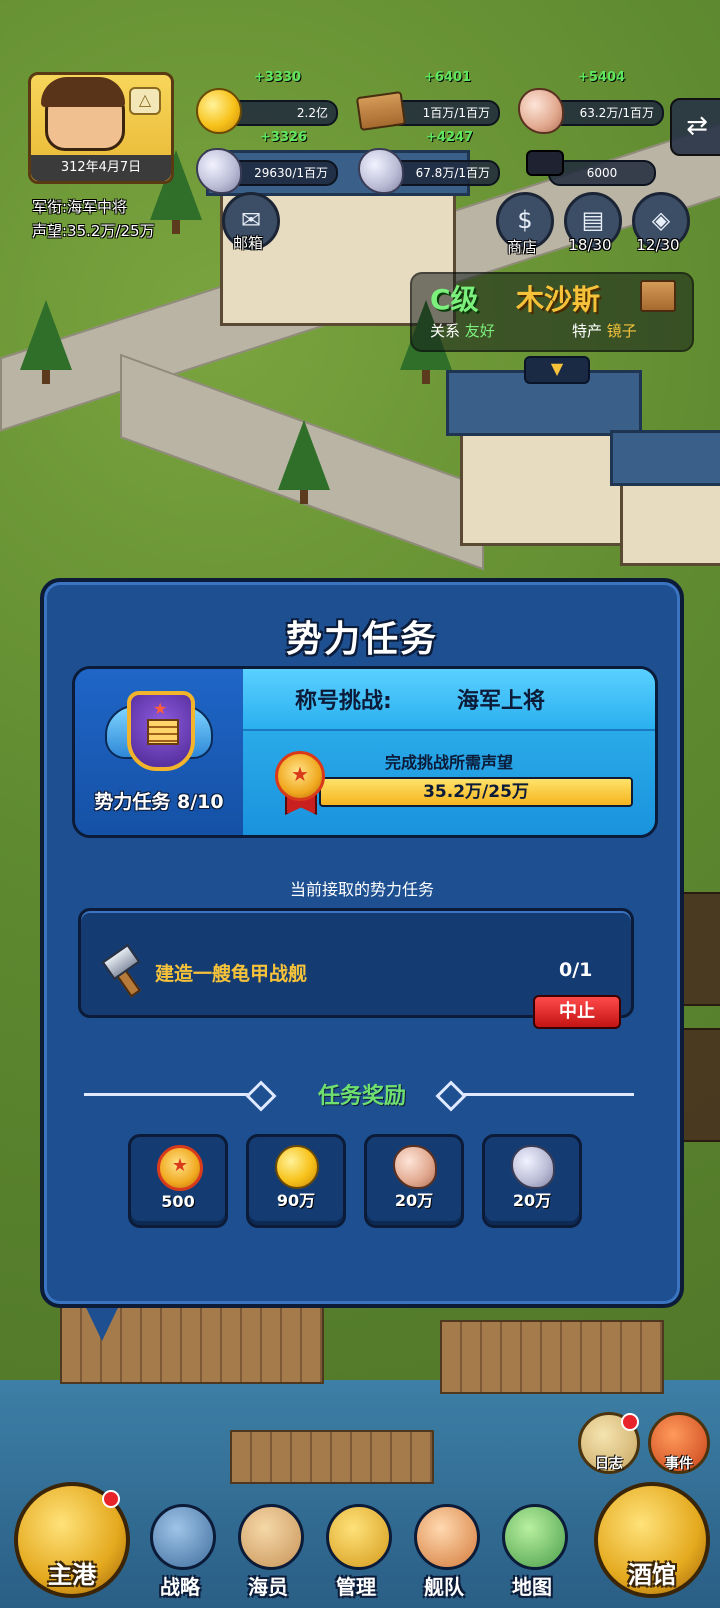 This screenshot has width=720, height=1608. Describe the element at coordinates (80, 207) in the screenshot. I see `player-rank: 军衔:海军中将` at that location.